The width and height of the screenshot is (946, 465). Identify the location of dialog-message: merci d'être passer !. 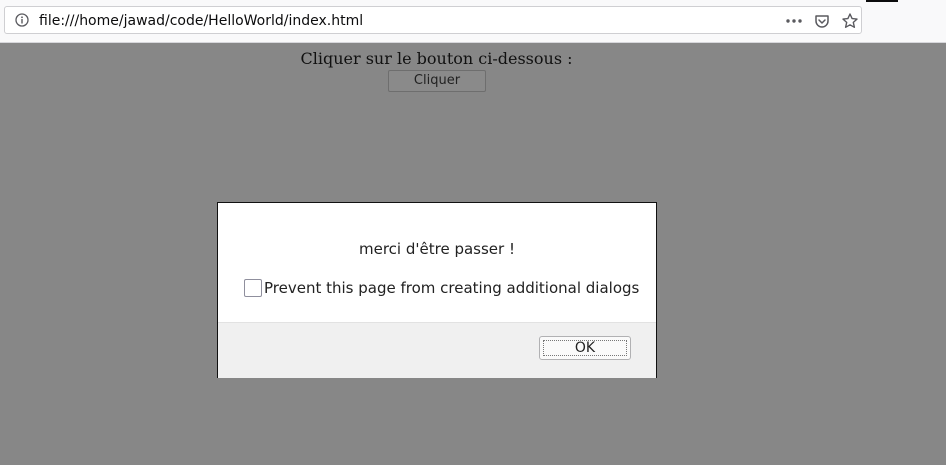
(437, 249).